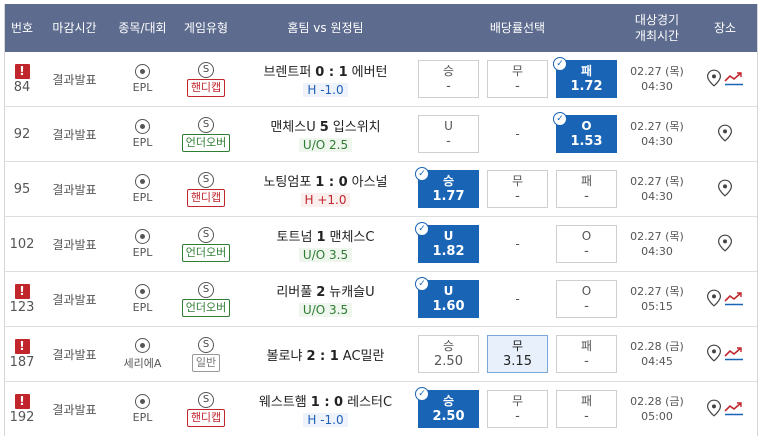 The height and width of the screenshot is (443, 761). I want to click on home-team: 볼로냐, so click(284, 356).